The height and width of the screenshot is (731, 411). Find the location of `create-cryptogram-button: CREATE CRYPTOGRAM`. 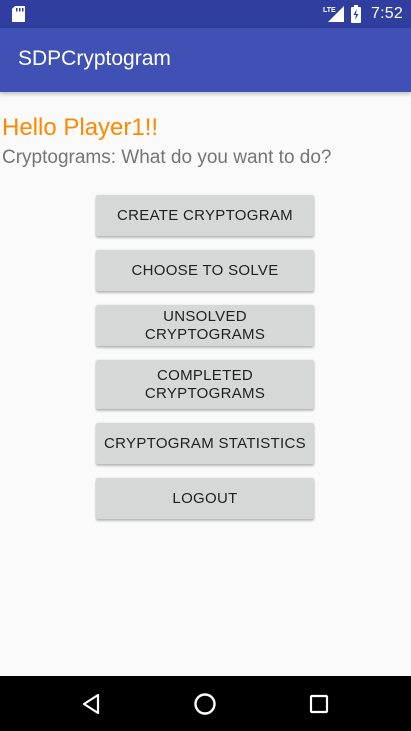

create-cryptogram-button: CREATE CRYPTOGRAM is located at coordinates (205, 215).